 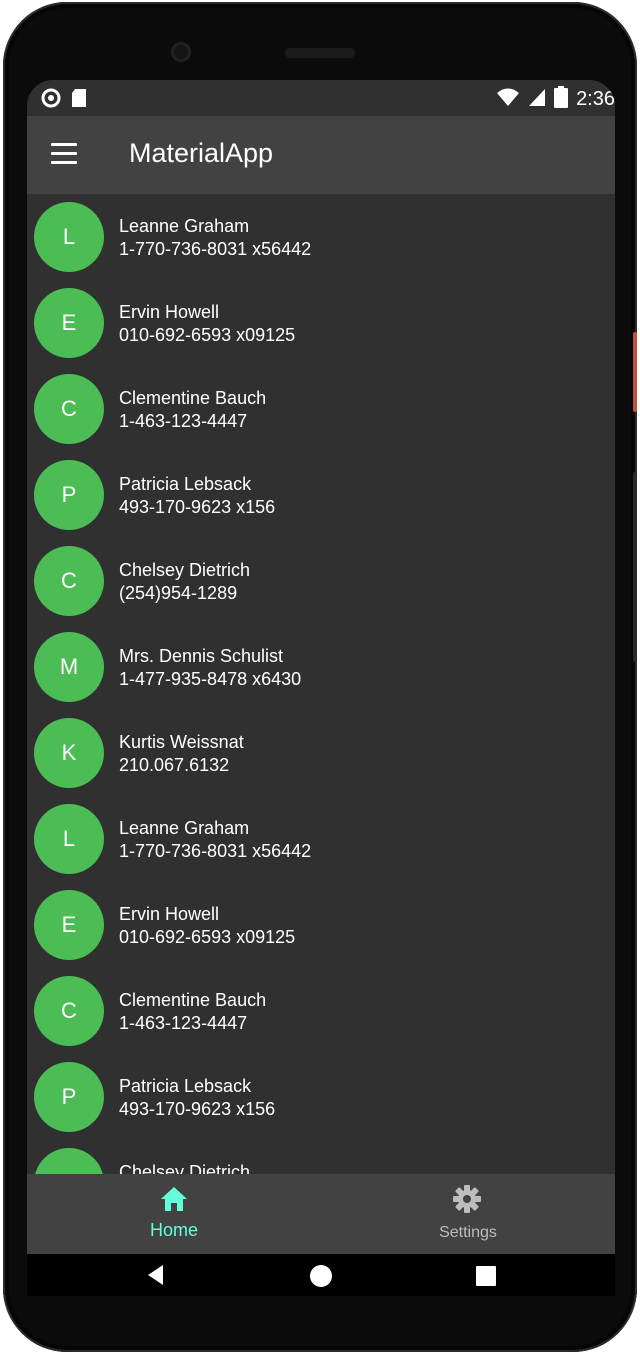 I want to click on status-bar: 2:36, so click(x=321, y=98).